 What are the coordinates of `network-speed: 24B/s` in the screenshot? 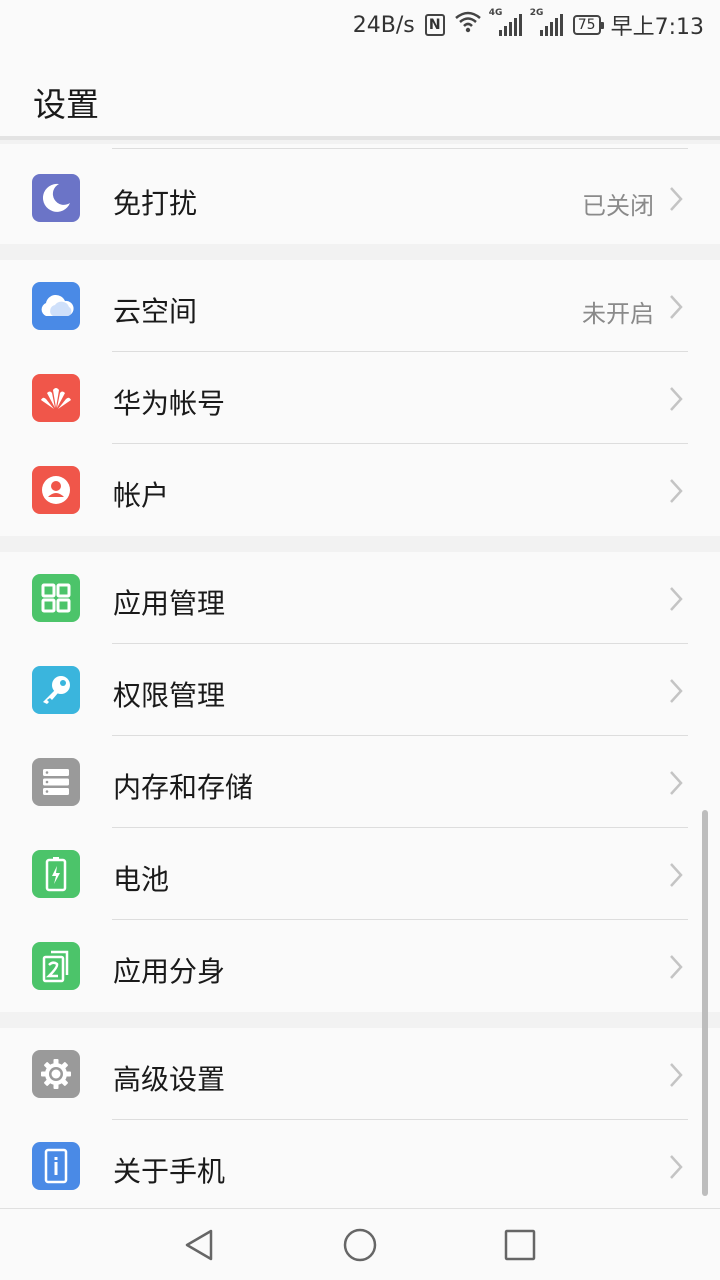 It's located at (383, 25).